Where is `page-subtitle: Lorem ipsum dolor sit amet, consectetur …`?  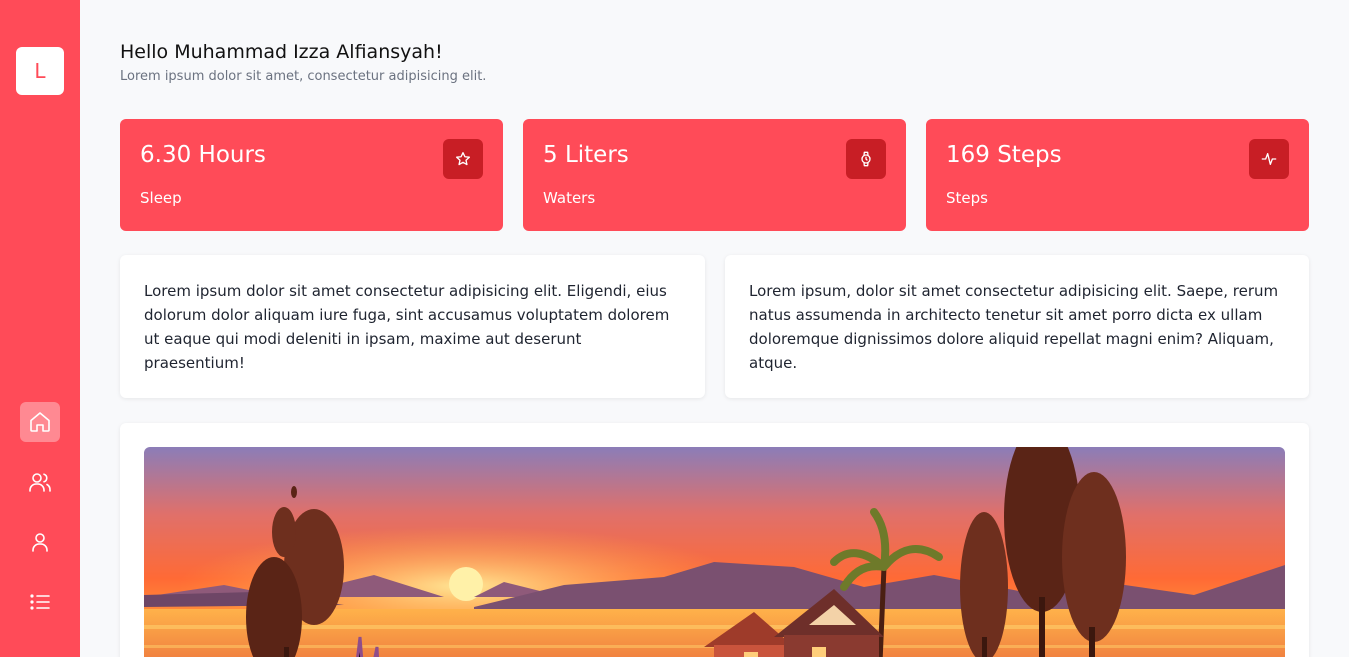
page-subtitle: Lorem ipsum dolor sit amet, consectetur … is located at coordinates (303, 76).